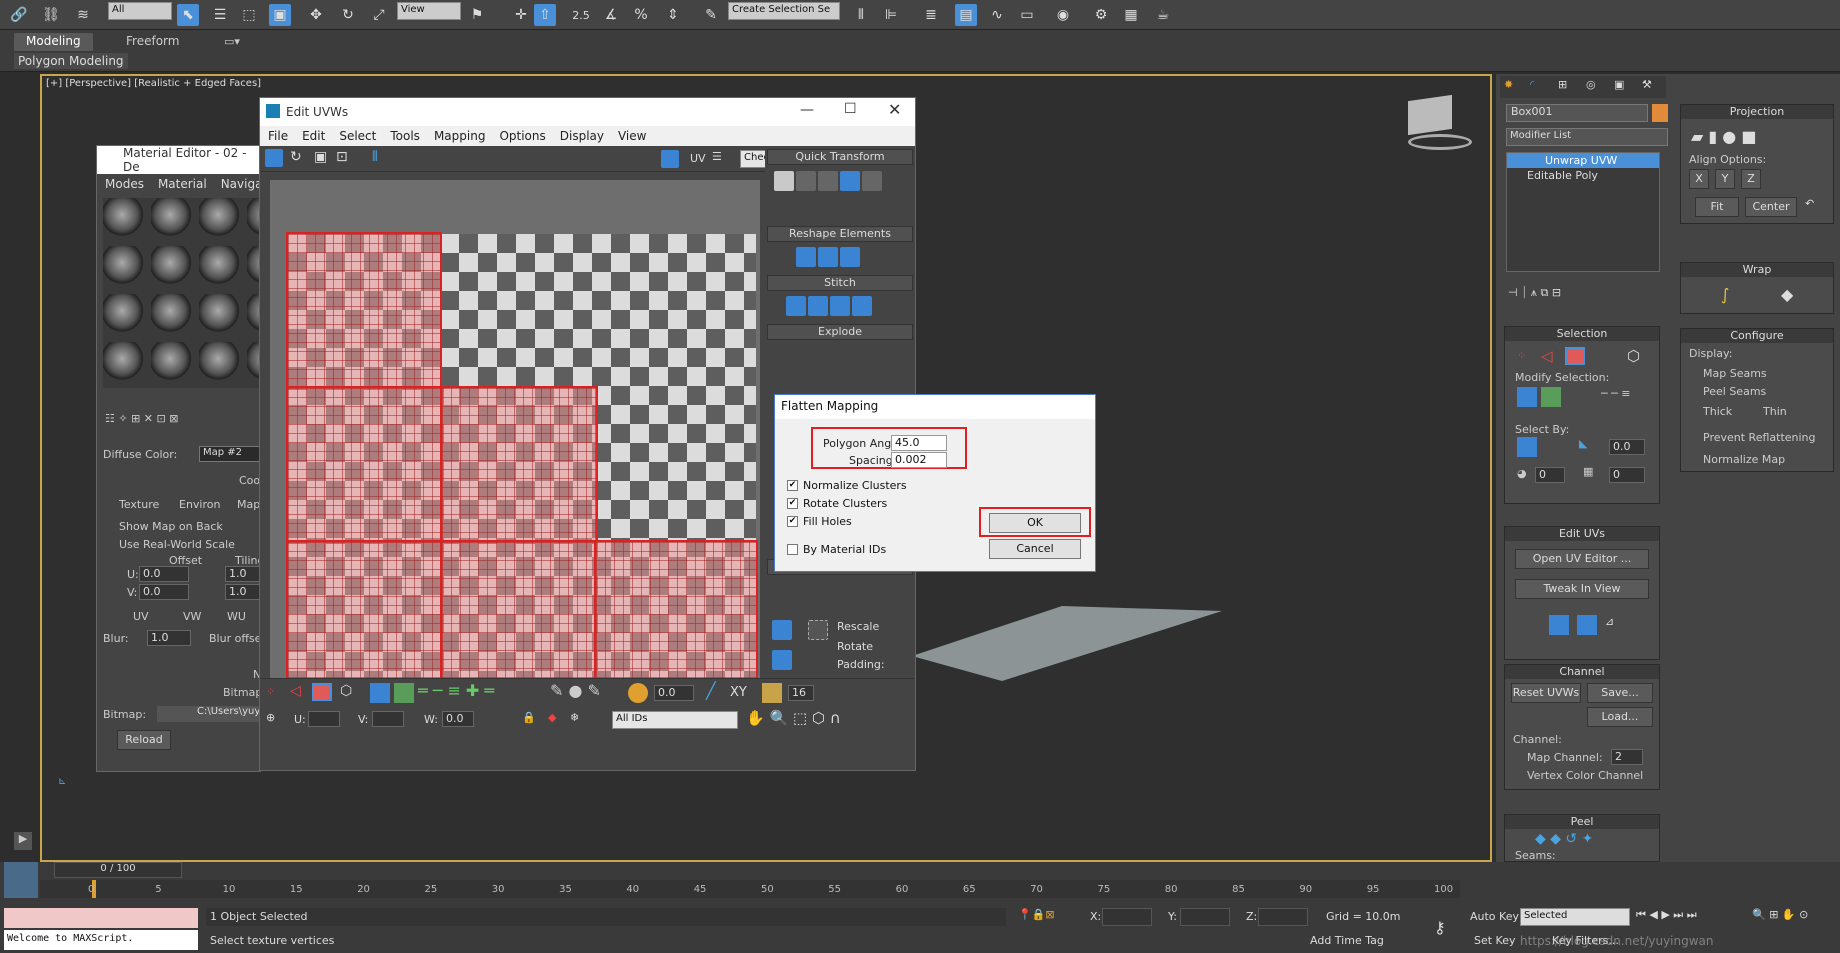 The height and width of the screenshot is (953, 1840). What do you see at coordinates (1575, 917) in the screenshot?
I see `key-selection-dropdown: Selected` at bounding box center [1575, 917].